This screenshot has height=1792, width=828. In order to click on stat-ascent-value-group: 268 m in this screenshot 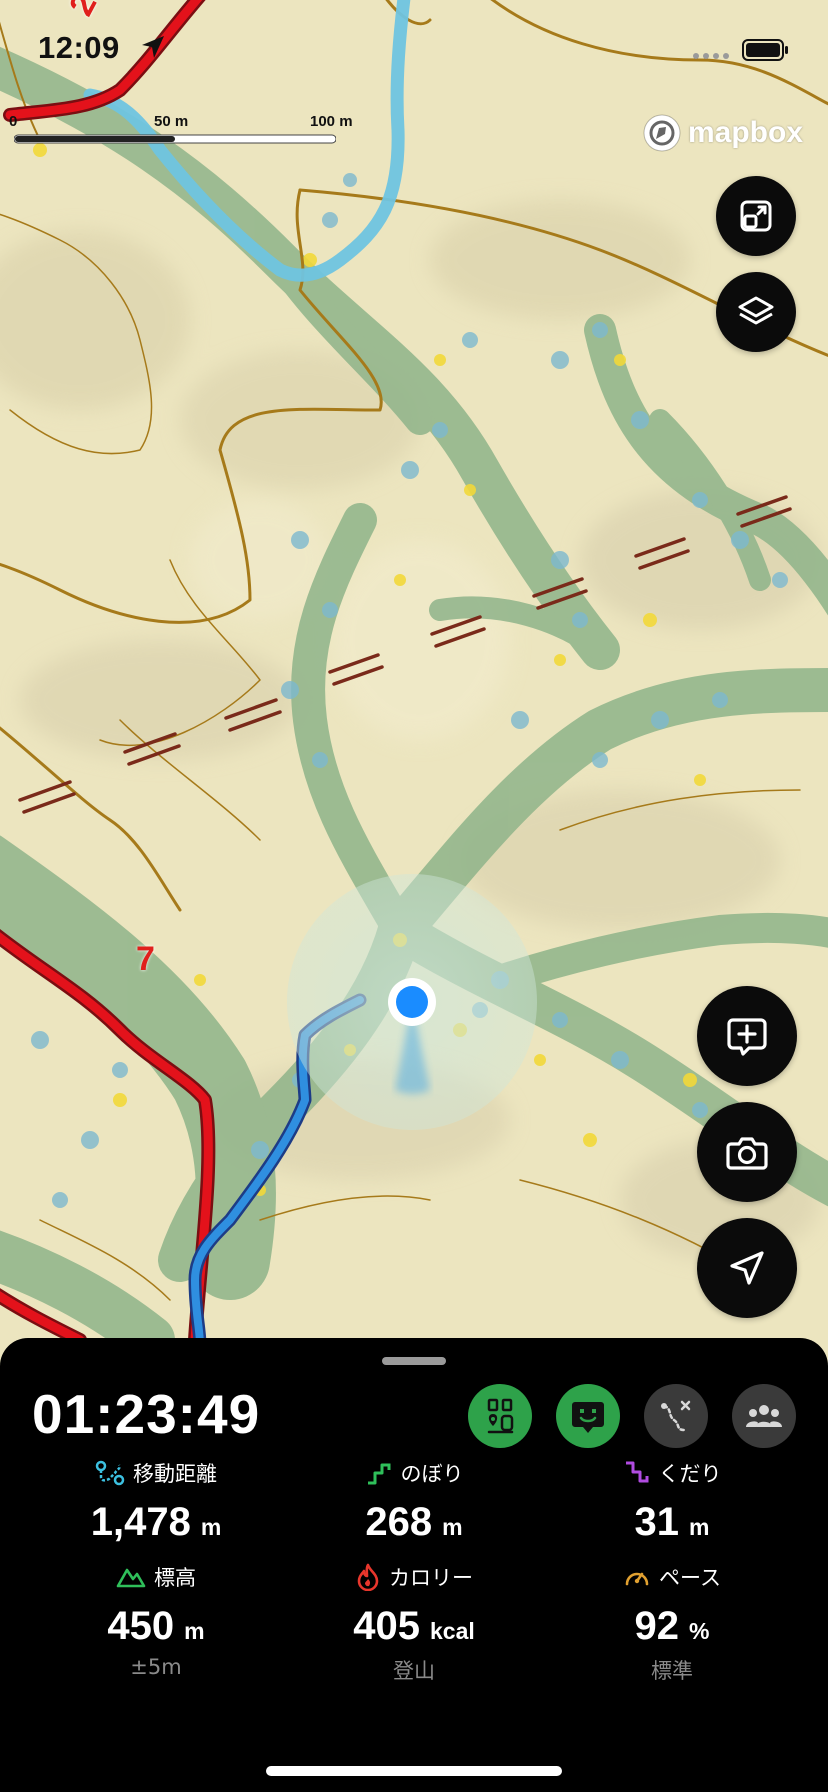, I will do `click(413, 1522)`.